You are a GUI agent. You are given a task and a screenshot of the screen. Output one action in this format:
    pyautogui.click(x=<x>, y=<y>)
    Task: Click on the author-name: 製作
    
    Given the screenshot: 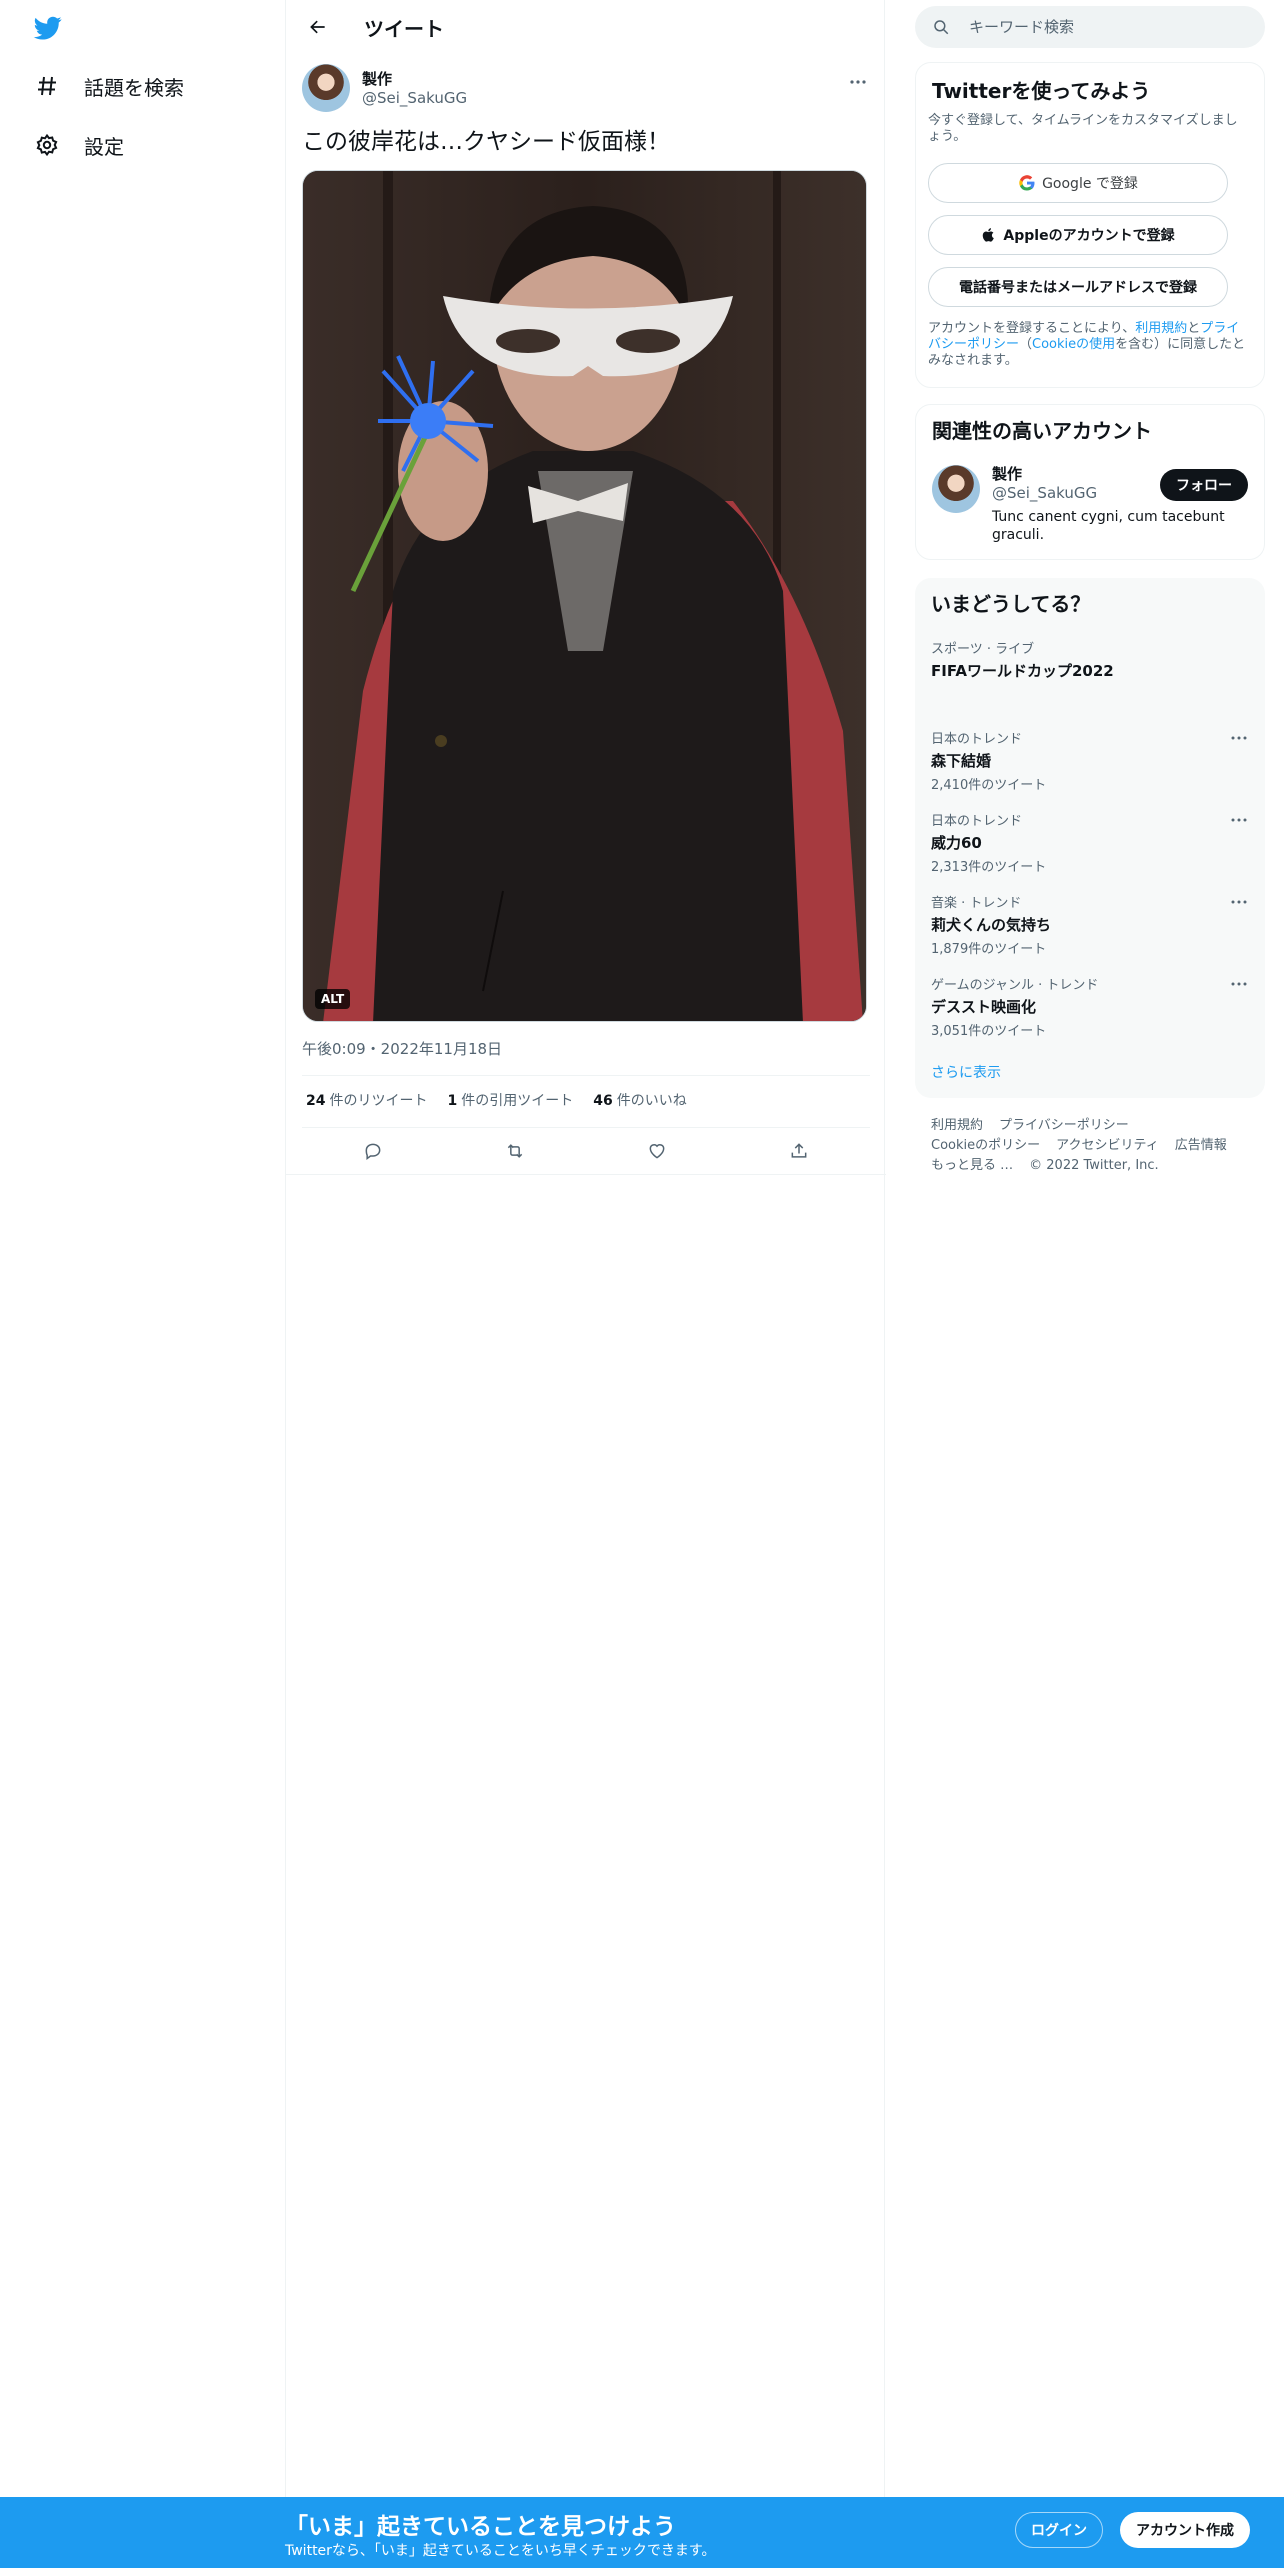 What is the action you would take?
    pyautogui.click(x=377, y=78)
    